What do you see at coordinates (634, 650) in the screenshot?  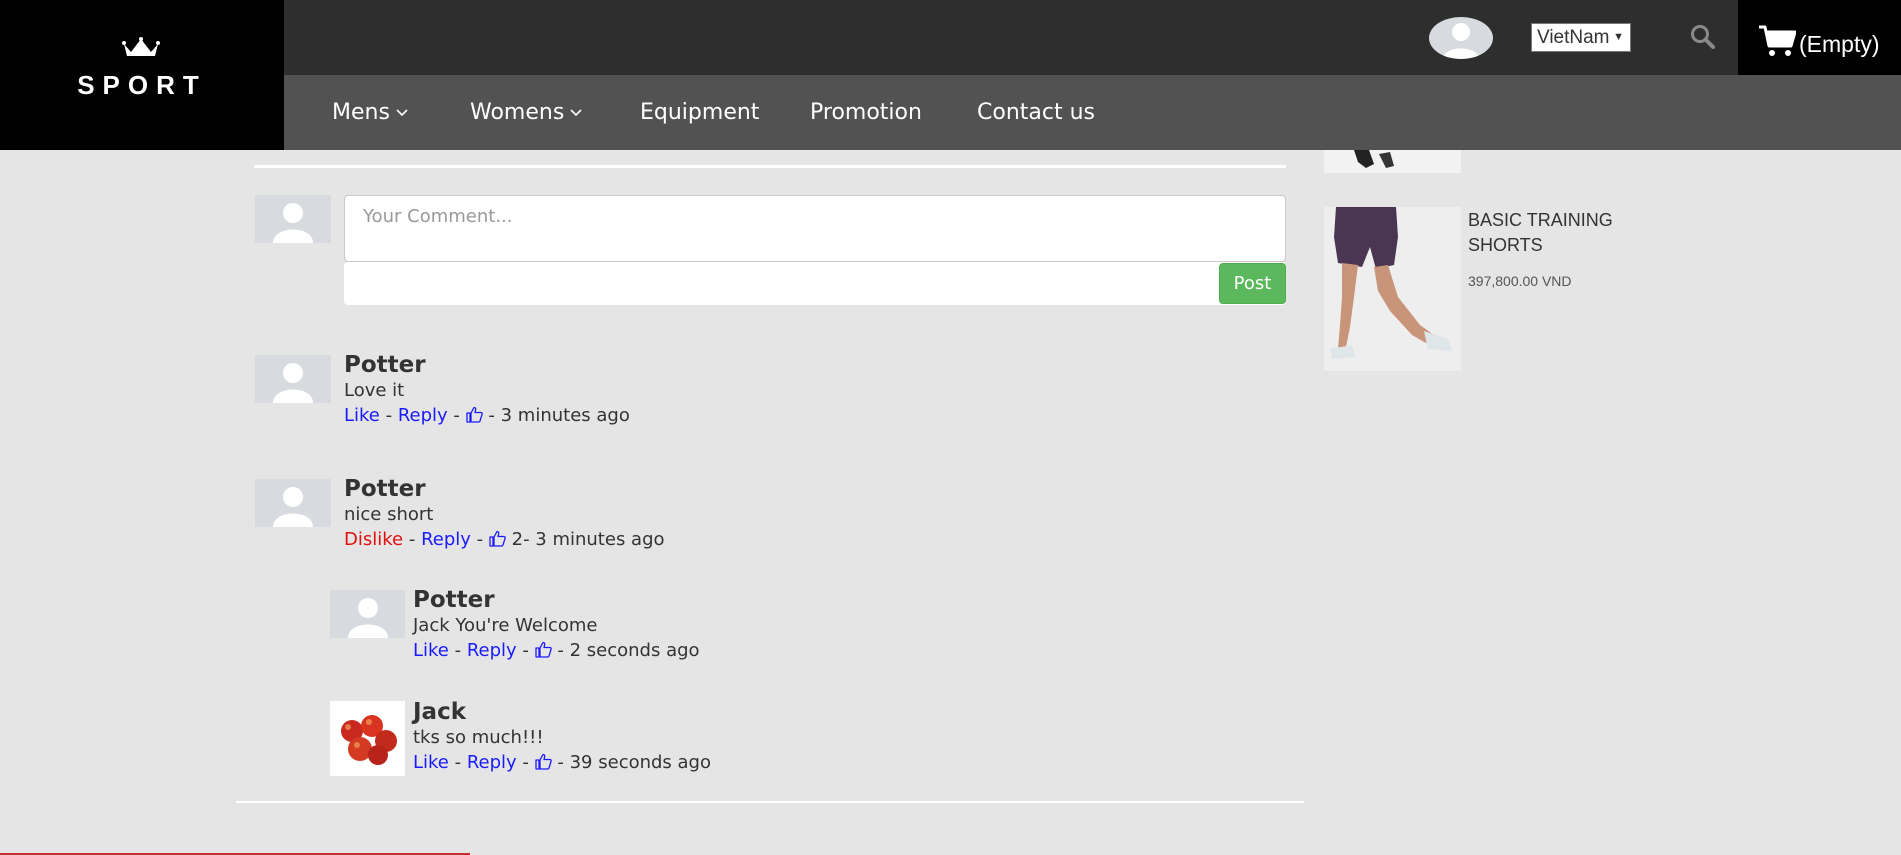 I see `comment-time: 2 seconds ago` at bounding box center [634, 650].